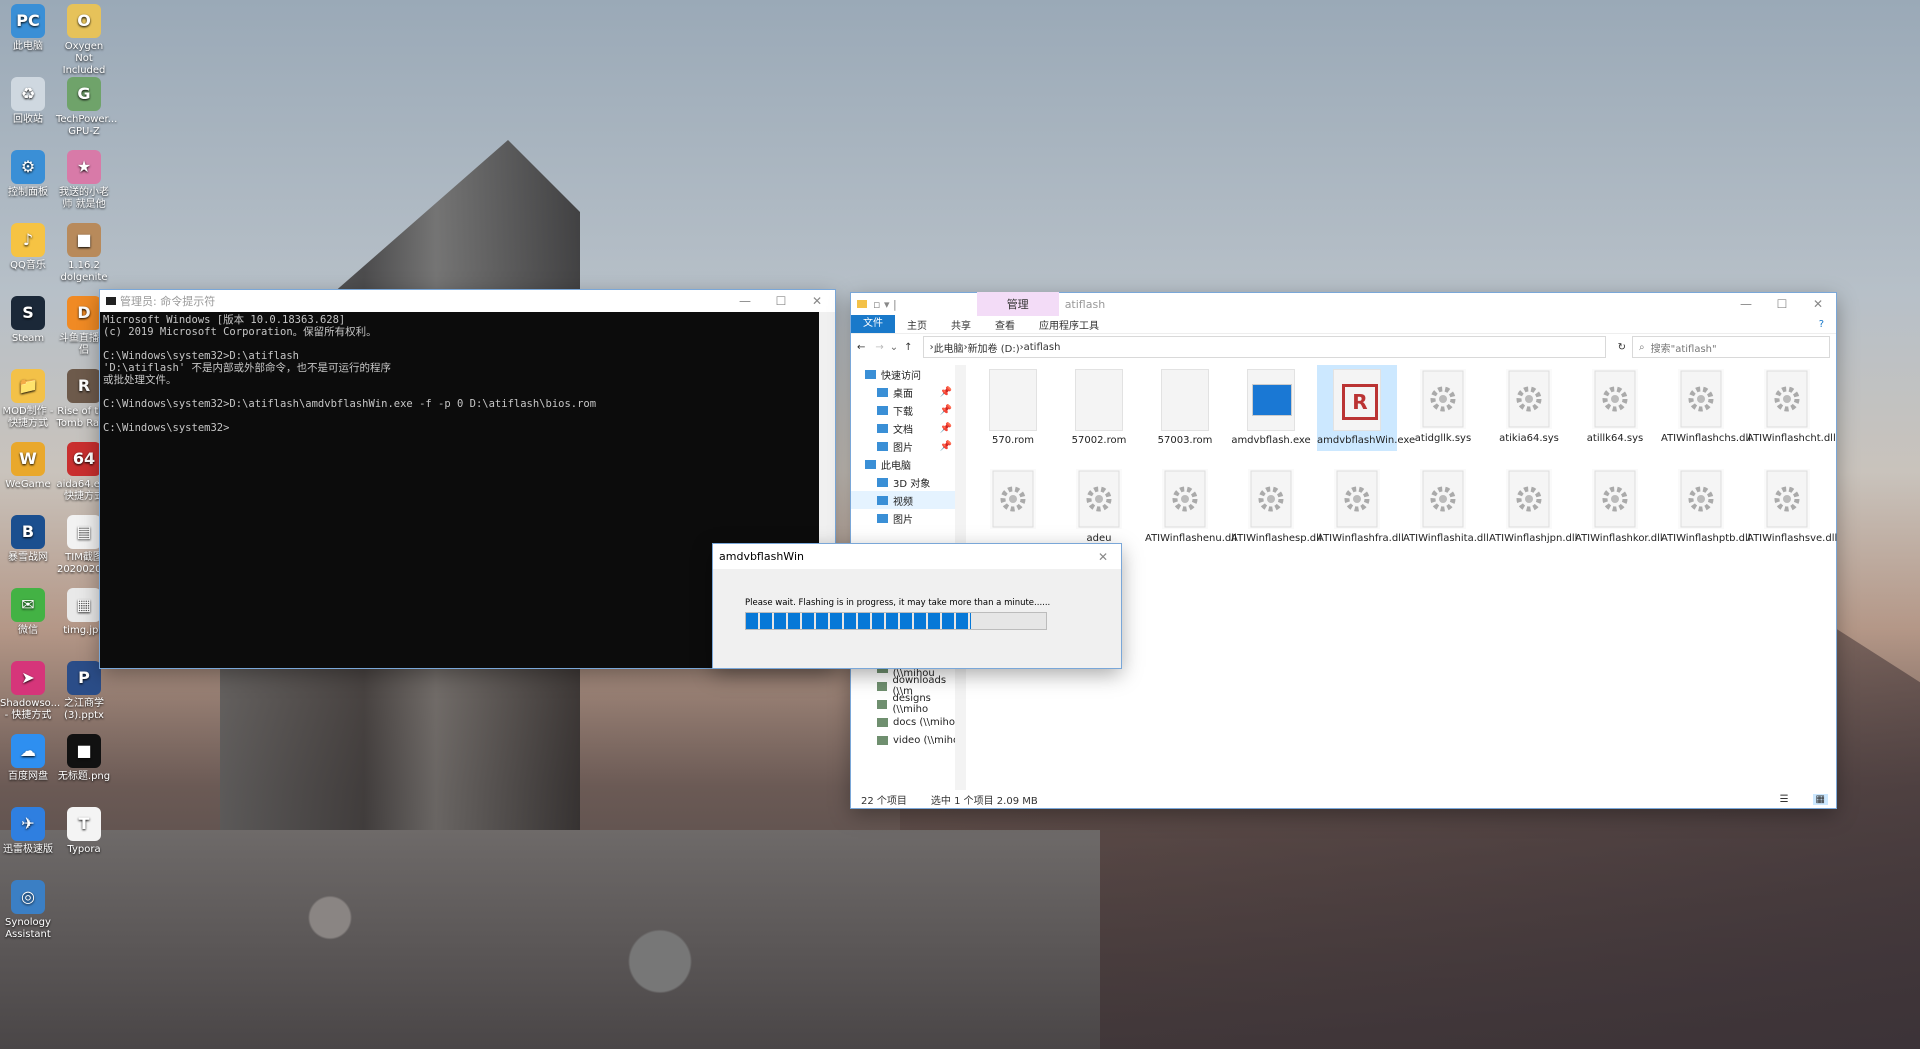 The width and height of the screenshot is (1920, 1049). What do you see at coordinates (1343, 304) in the screenshot?
I see `explorer-titlebar: ▫ ▾ | 管理 atiflash — ☐ ✕` at bounding box center [1343, 304].